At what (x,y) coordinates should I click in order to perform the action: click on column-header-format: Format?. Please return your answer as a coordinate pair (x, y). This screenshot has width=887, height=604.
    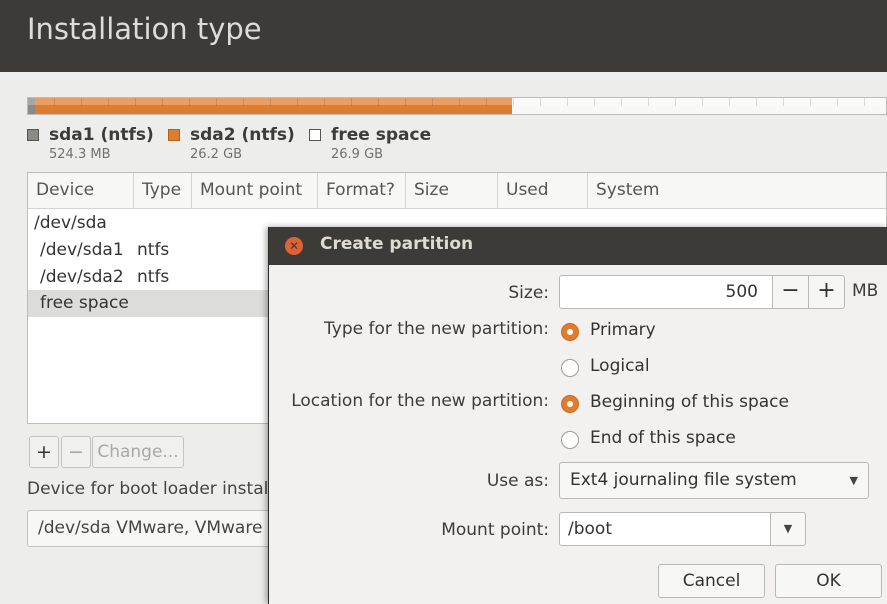
    Looking at the image, I should click on (362, 190).